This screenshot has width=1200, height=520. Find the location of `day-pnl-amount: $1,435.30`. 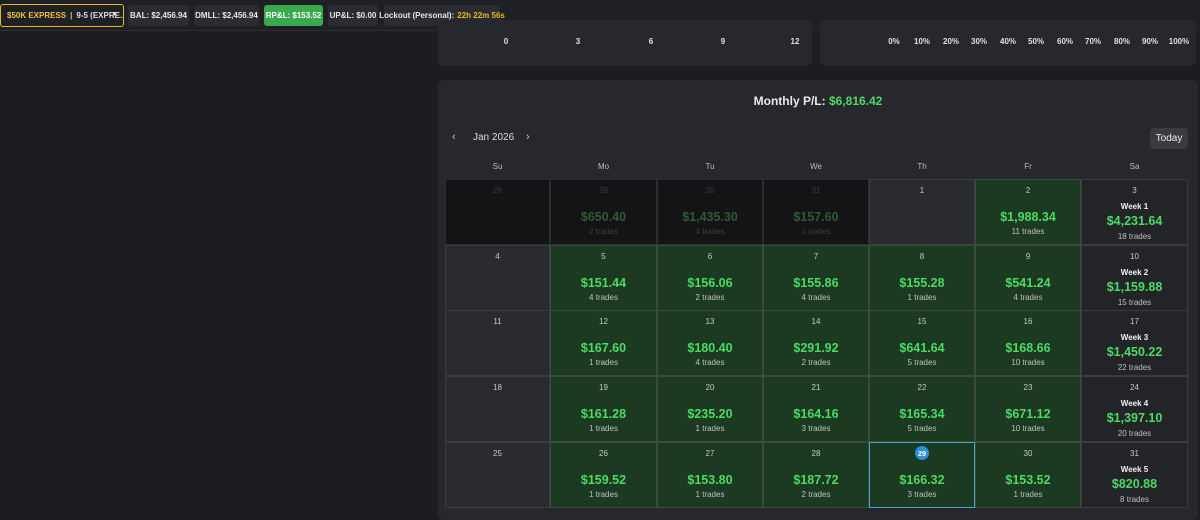

day-pnl-amount: $1,435.30 is located at coordinates (710, 217).